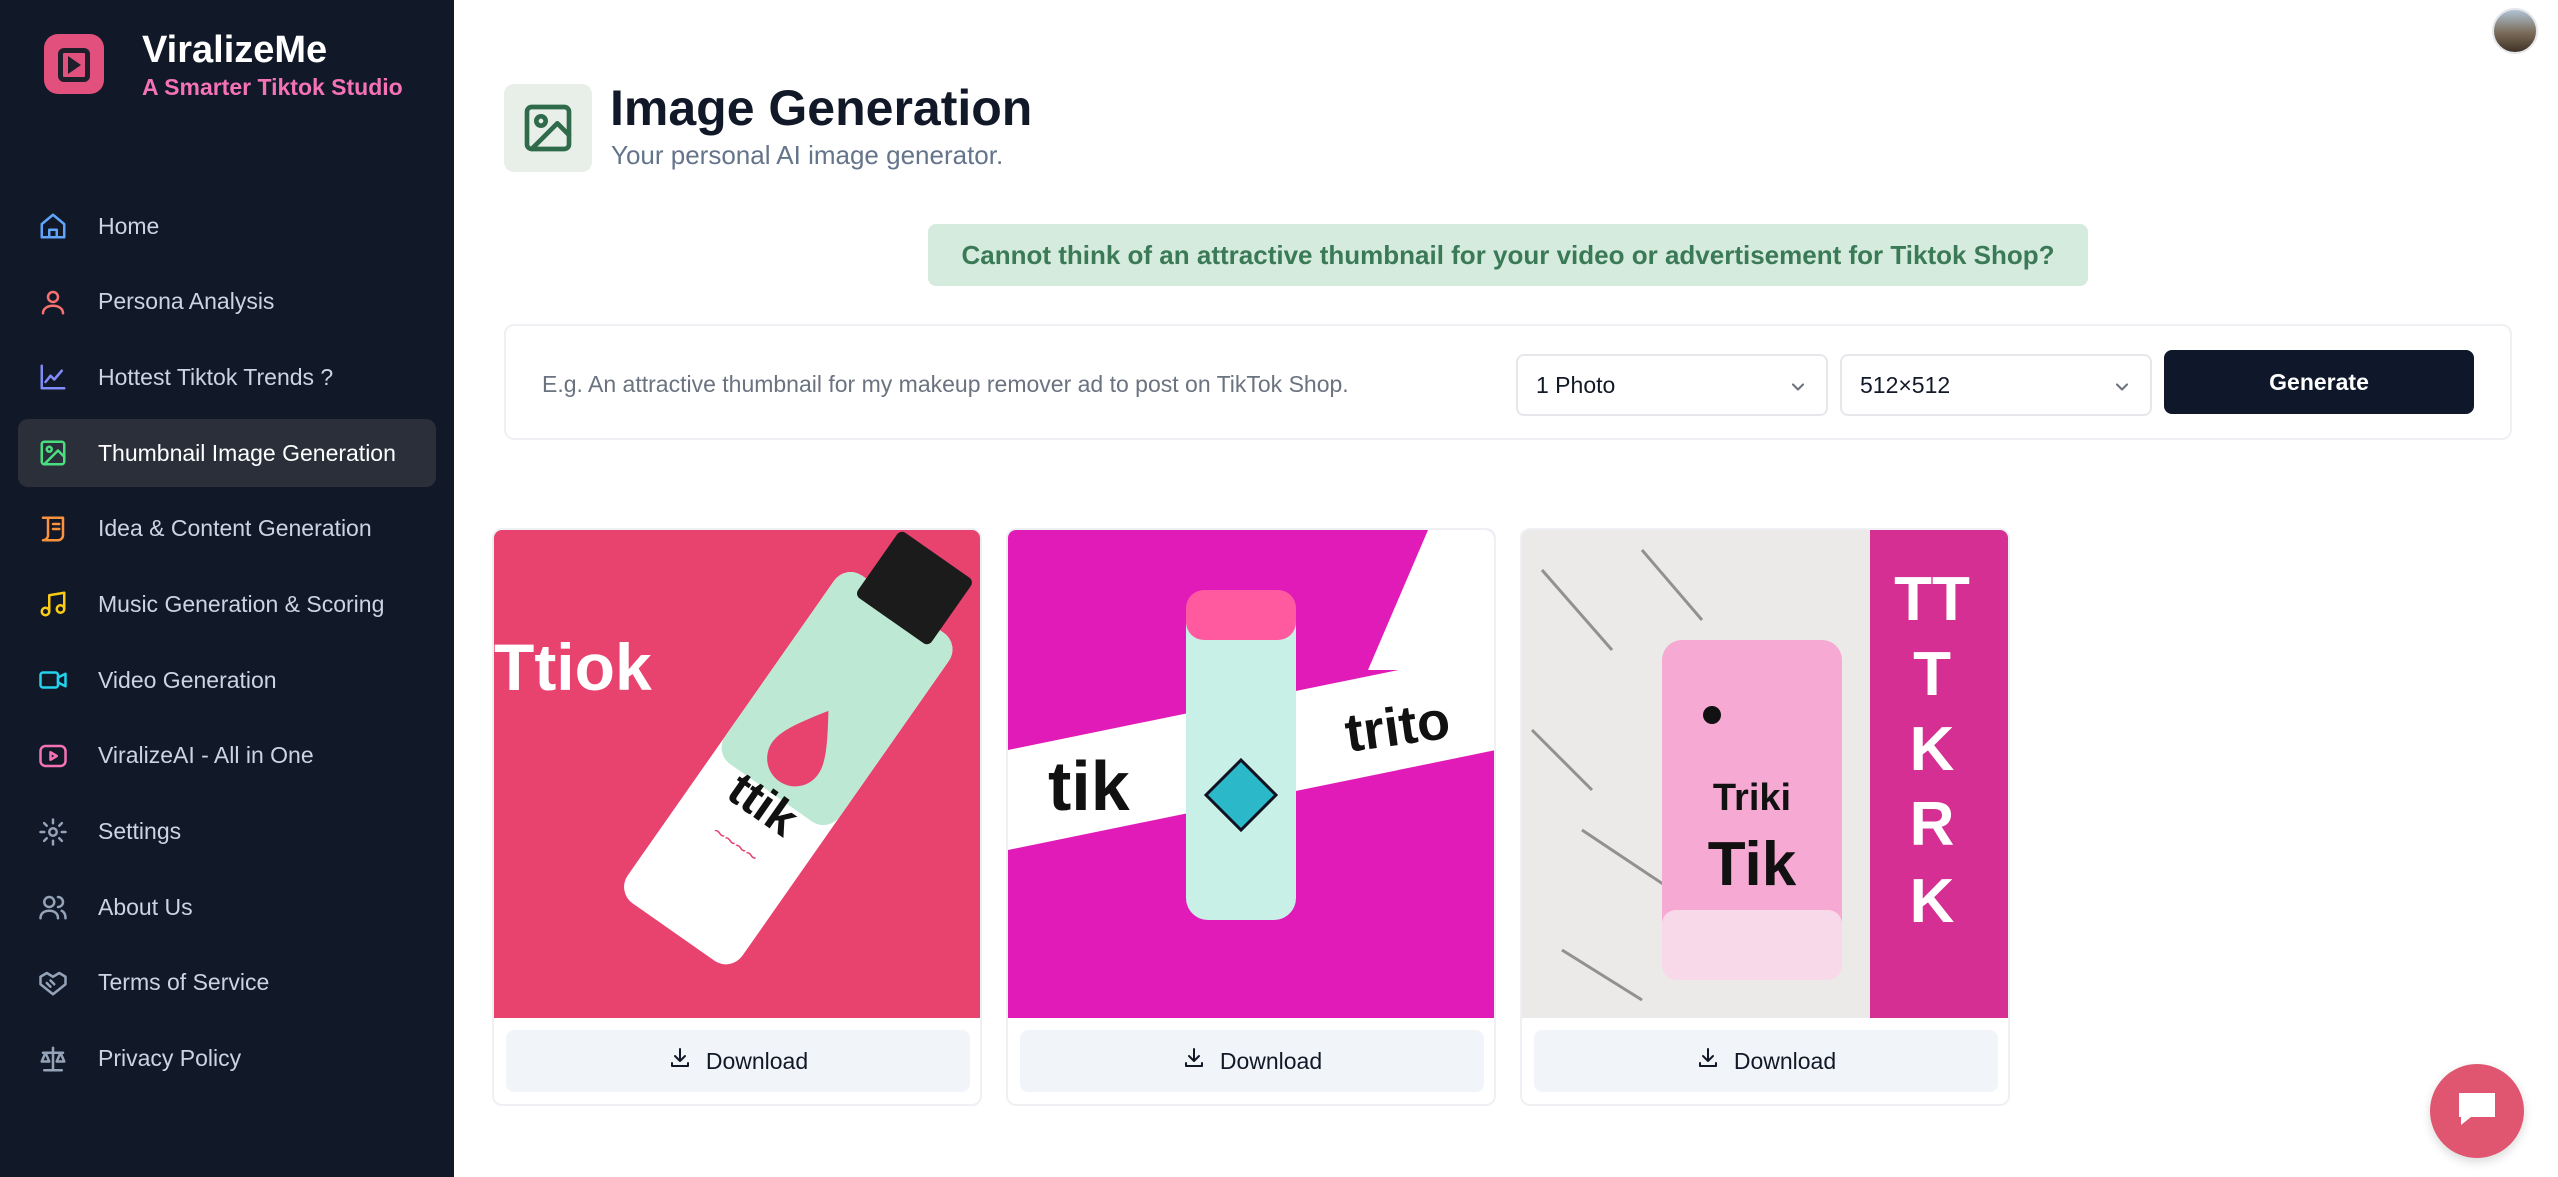  I want to click on sidebar-item-label: ViralizeAI - All in One, so click(206, 755).